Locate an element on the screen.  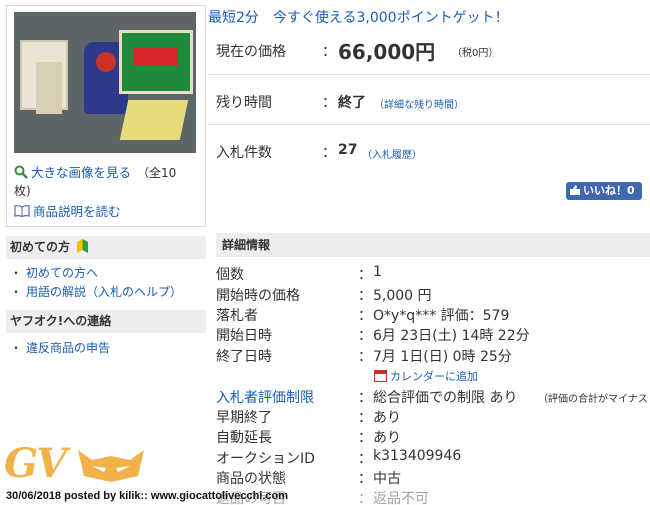
restriction-note: （評価の合計がマイナス is located at coordinates (593, 399).